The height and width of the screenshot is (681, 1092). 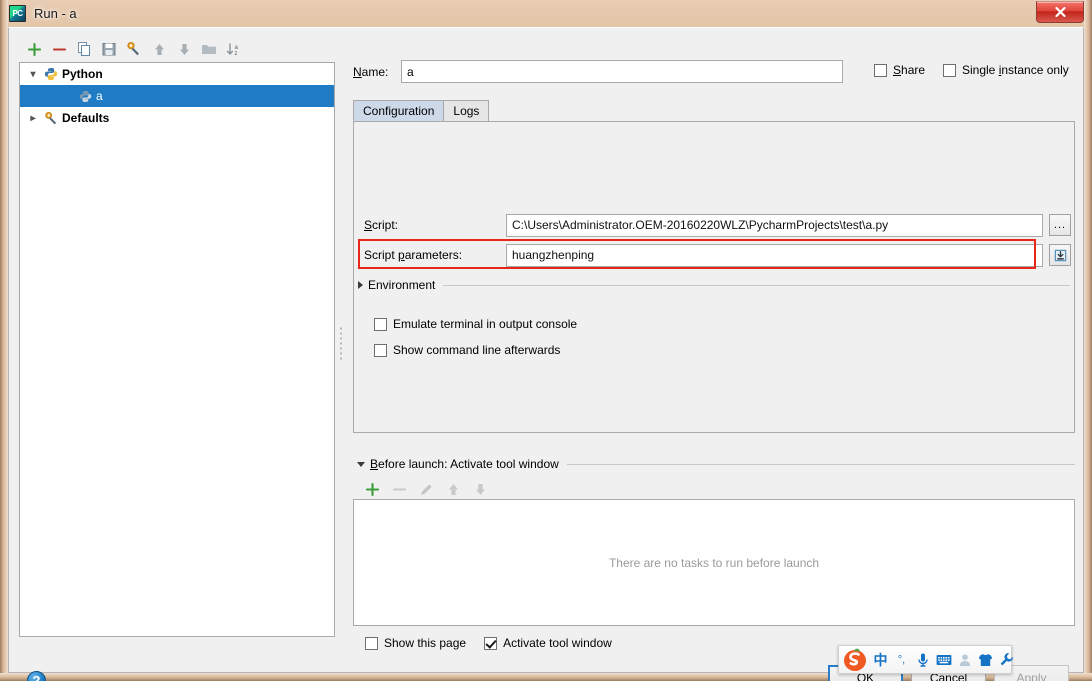 I want to click on save-icon, so click(x=109, y=49).